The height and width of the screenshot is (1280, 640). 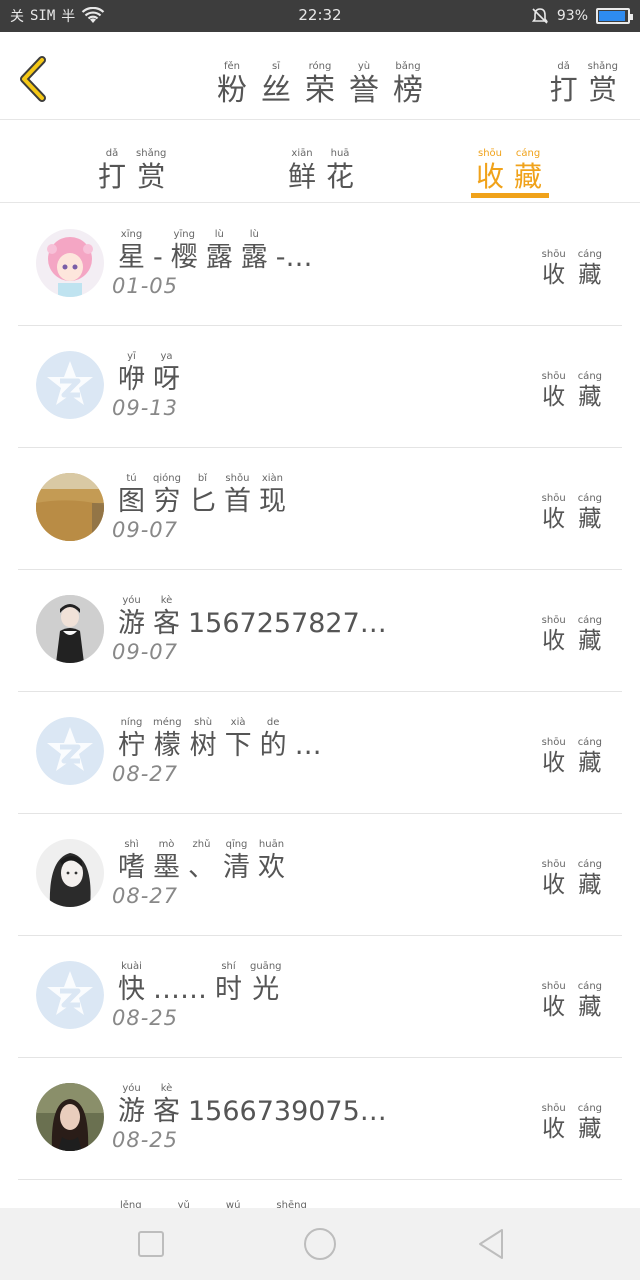 What do you see at coordinates (167, 745) in the screenshot?
I see `hanzi: 檬` at bounding box center [167, 745].